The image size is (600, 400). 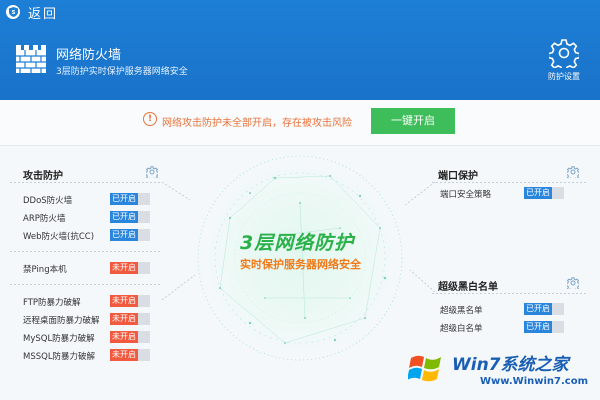 I want to click on page-subtitle: 3层防护实时保护服务器网络安全, so click(x=122, y=72).